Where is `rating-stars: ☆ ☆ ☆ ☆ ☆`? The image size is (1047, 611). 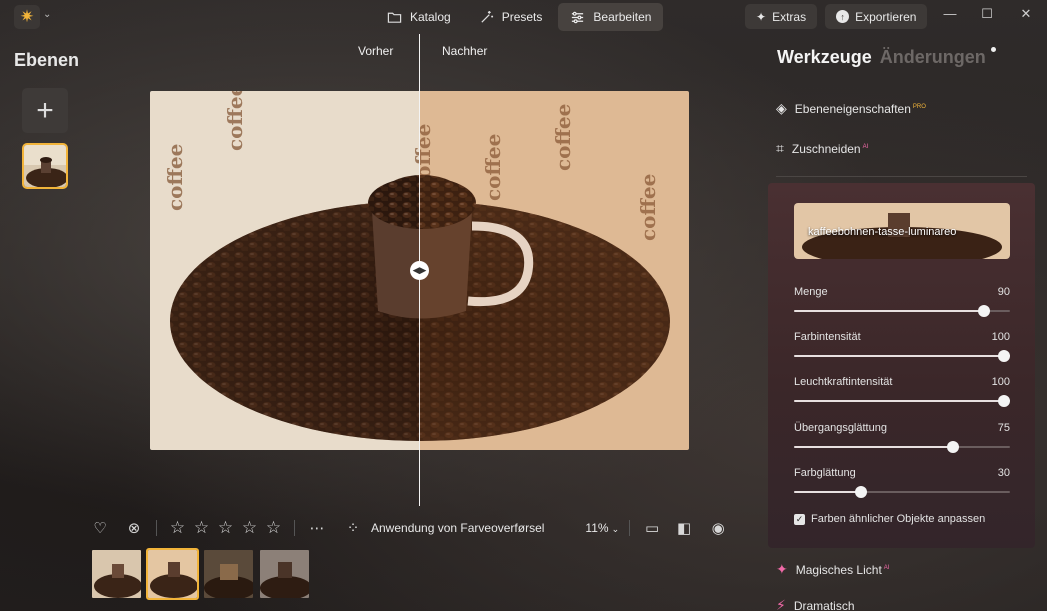
rating-stars: ☆ ☆ ☆ ☆ ☆ is located at coordinates (225, 528).